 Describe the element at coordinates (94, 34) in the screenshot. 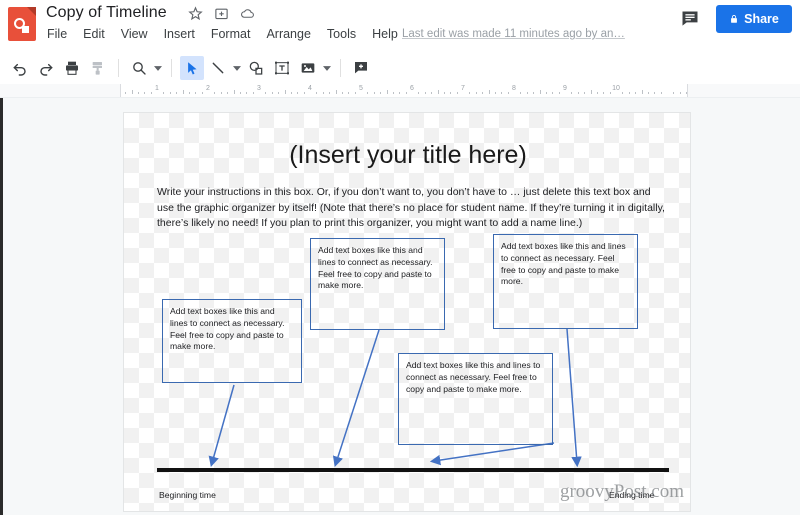

I see `menu-edit: Edit` at that location.